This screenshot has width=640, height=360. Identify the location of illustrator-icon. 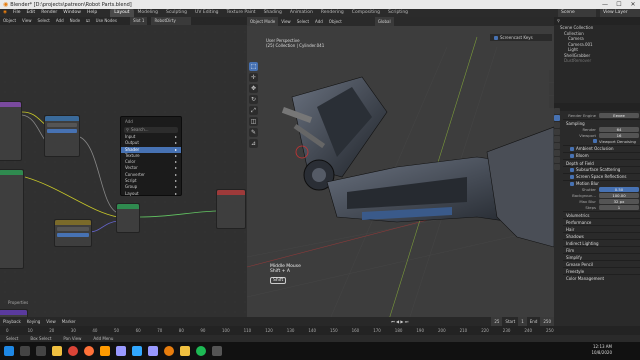
(105, 351).